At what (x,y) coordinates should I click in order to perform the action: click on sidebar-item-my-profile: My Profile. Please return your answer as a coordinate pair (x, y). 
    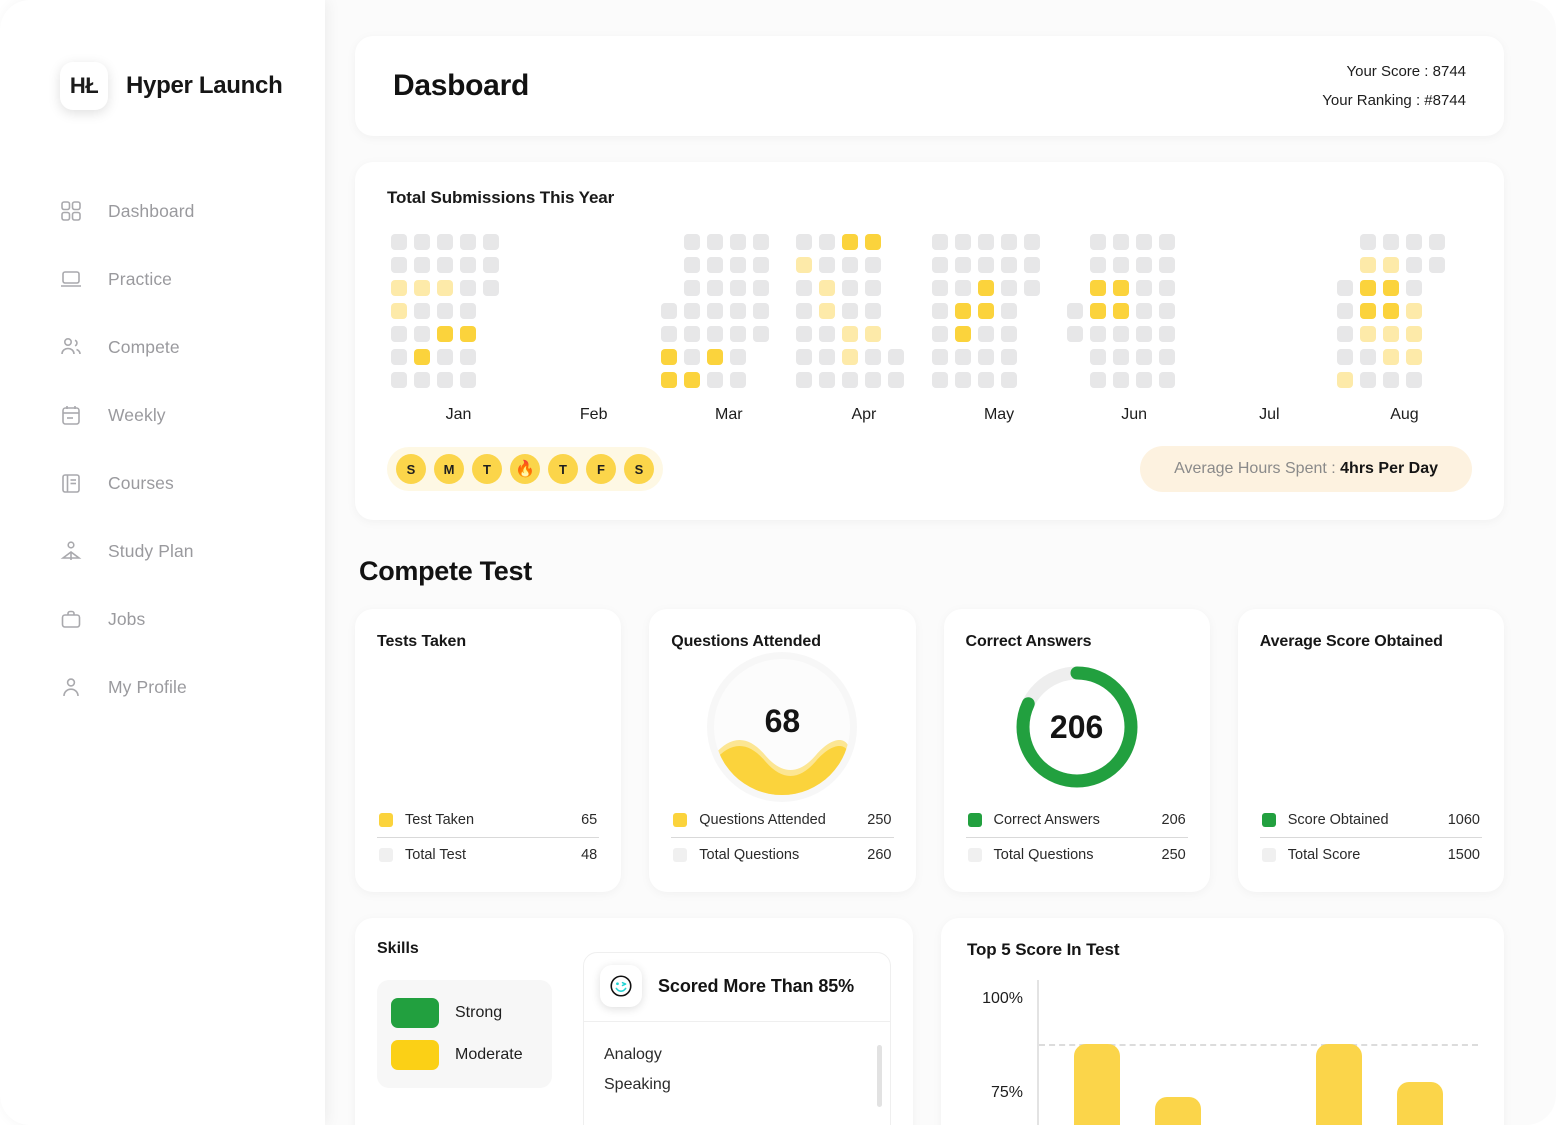
    Looking at the image, I should click on (162, 687).